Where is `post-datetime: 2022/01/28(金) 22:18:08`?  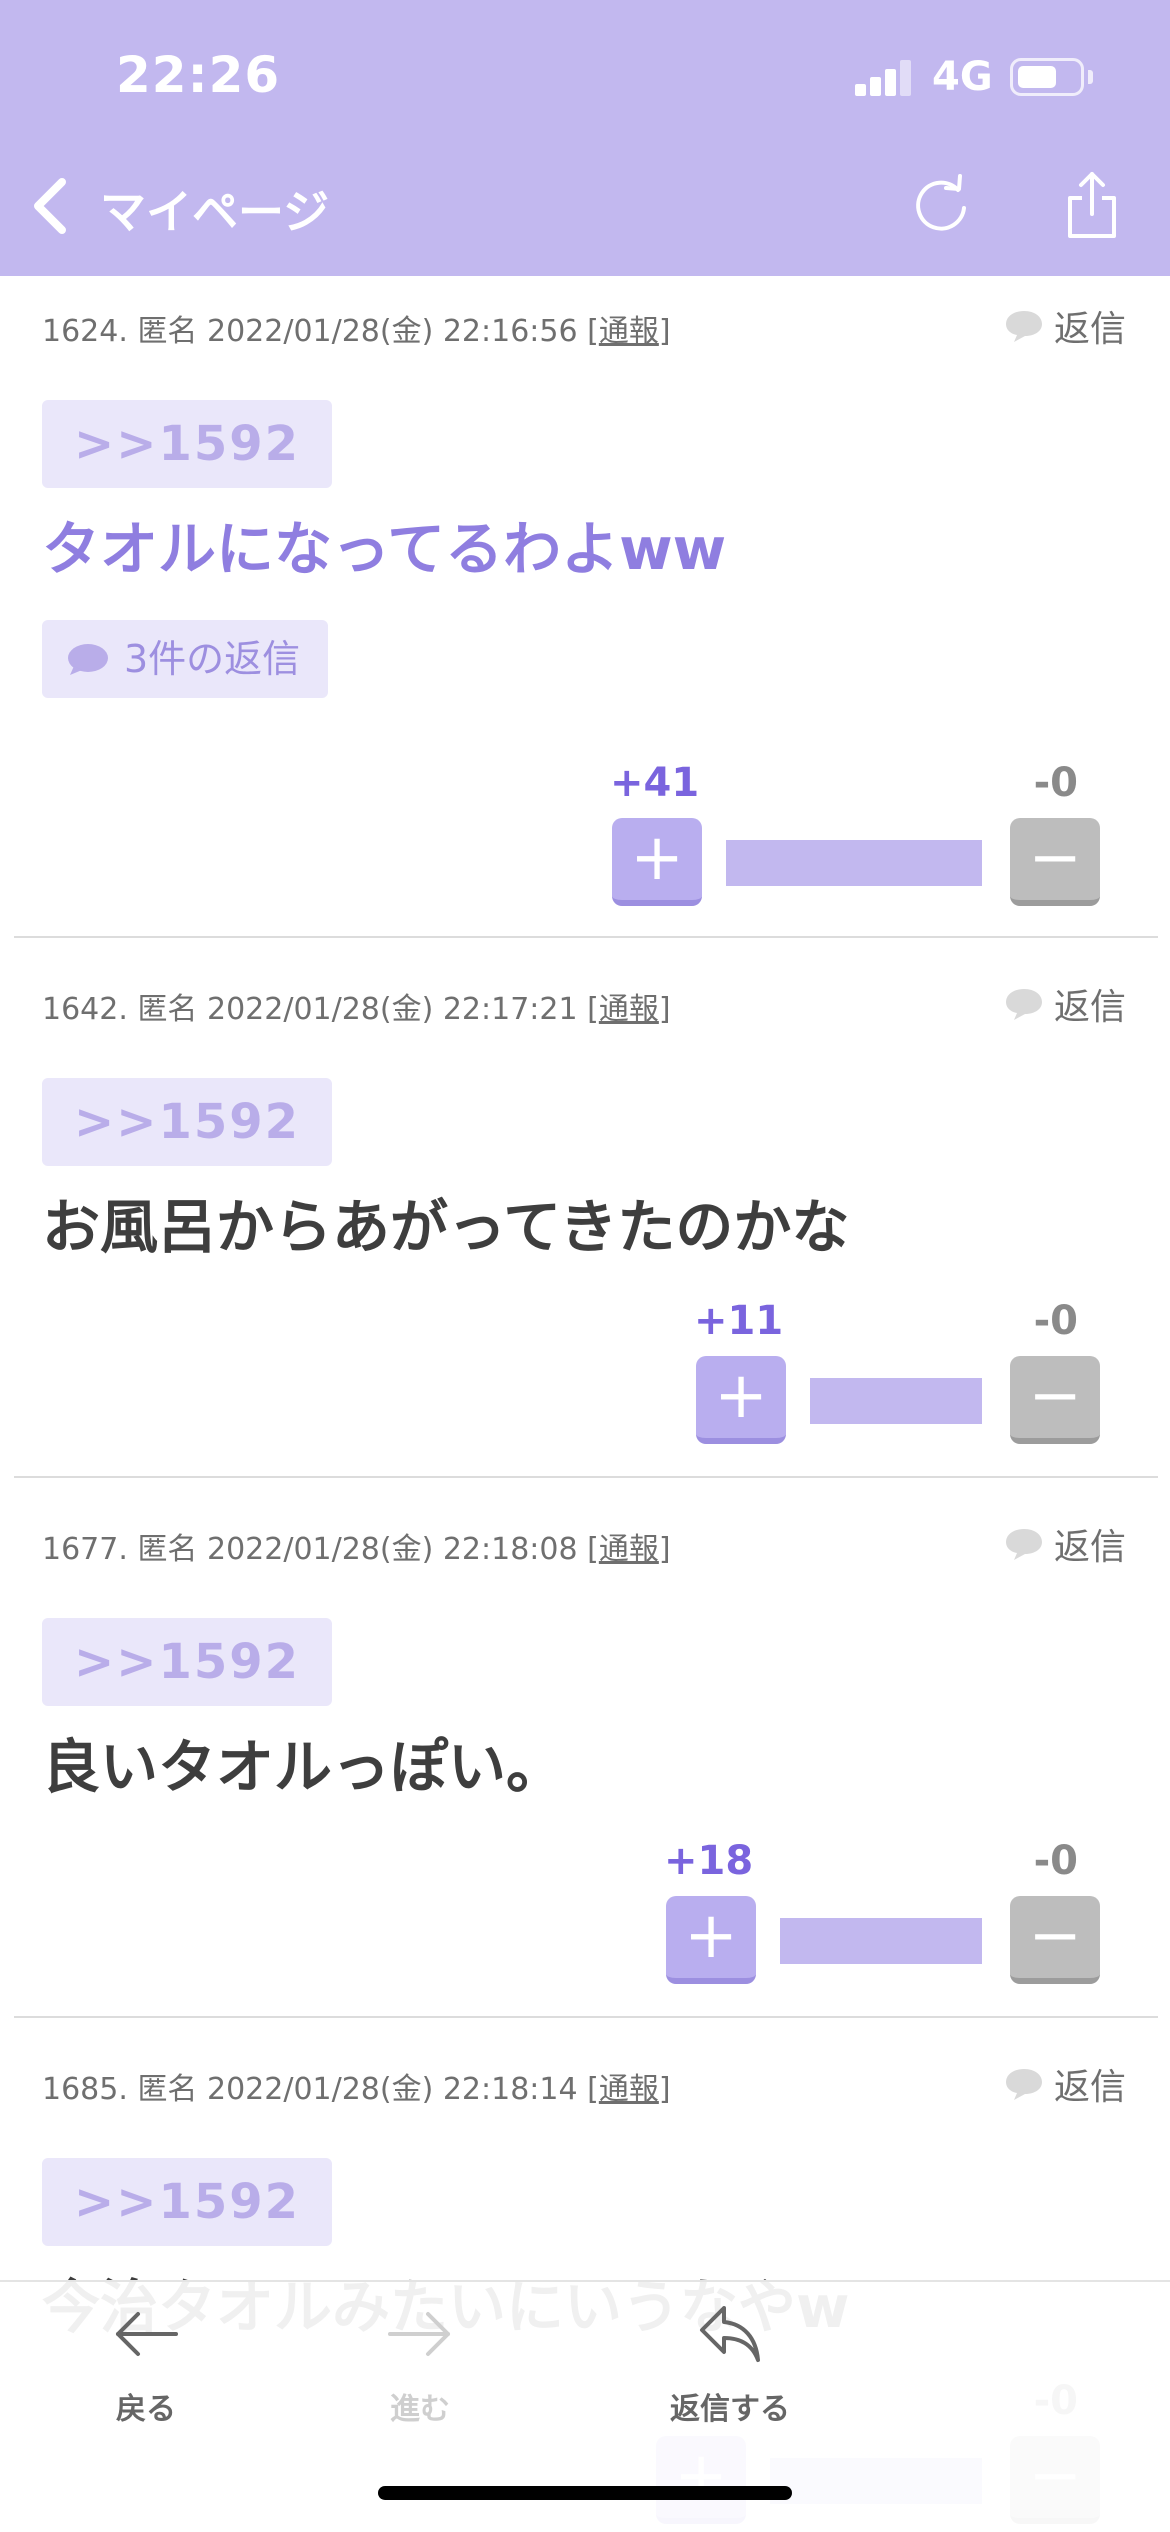 post-datetime: 2022/01/28(金) 22:18:08 is located at coordinates (392, 1549).